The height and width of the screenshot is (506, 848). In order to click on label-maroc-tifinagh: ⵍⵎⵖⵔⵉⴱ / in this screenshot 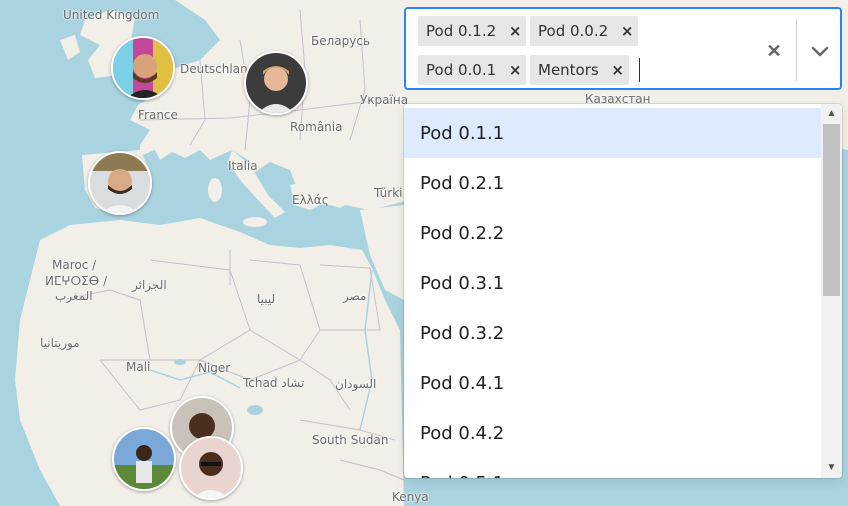, I will do `click(76, 281)`.